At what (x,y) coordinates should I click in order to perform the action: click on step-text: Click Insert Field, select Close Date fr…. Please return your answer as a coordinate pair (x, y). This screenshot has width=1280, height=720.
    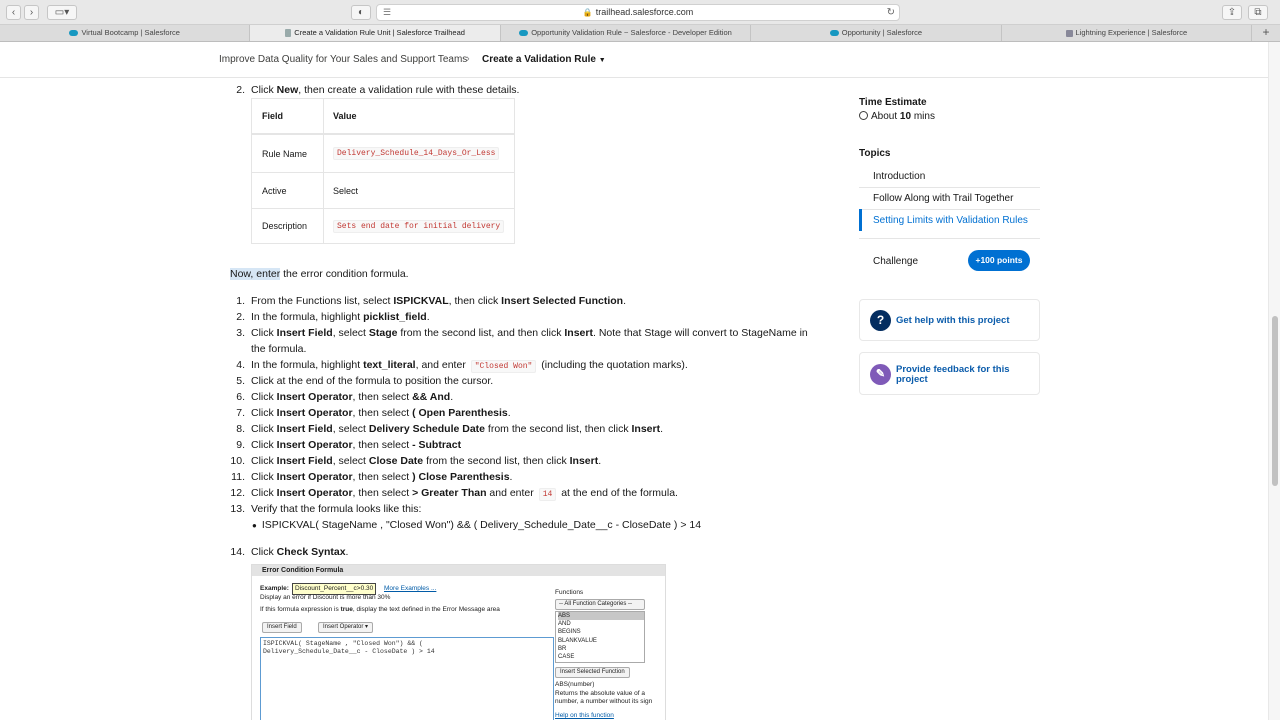
    Looking at the image, I should click on (426, 461).